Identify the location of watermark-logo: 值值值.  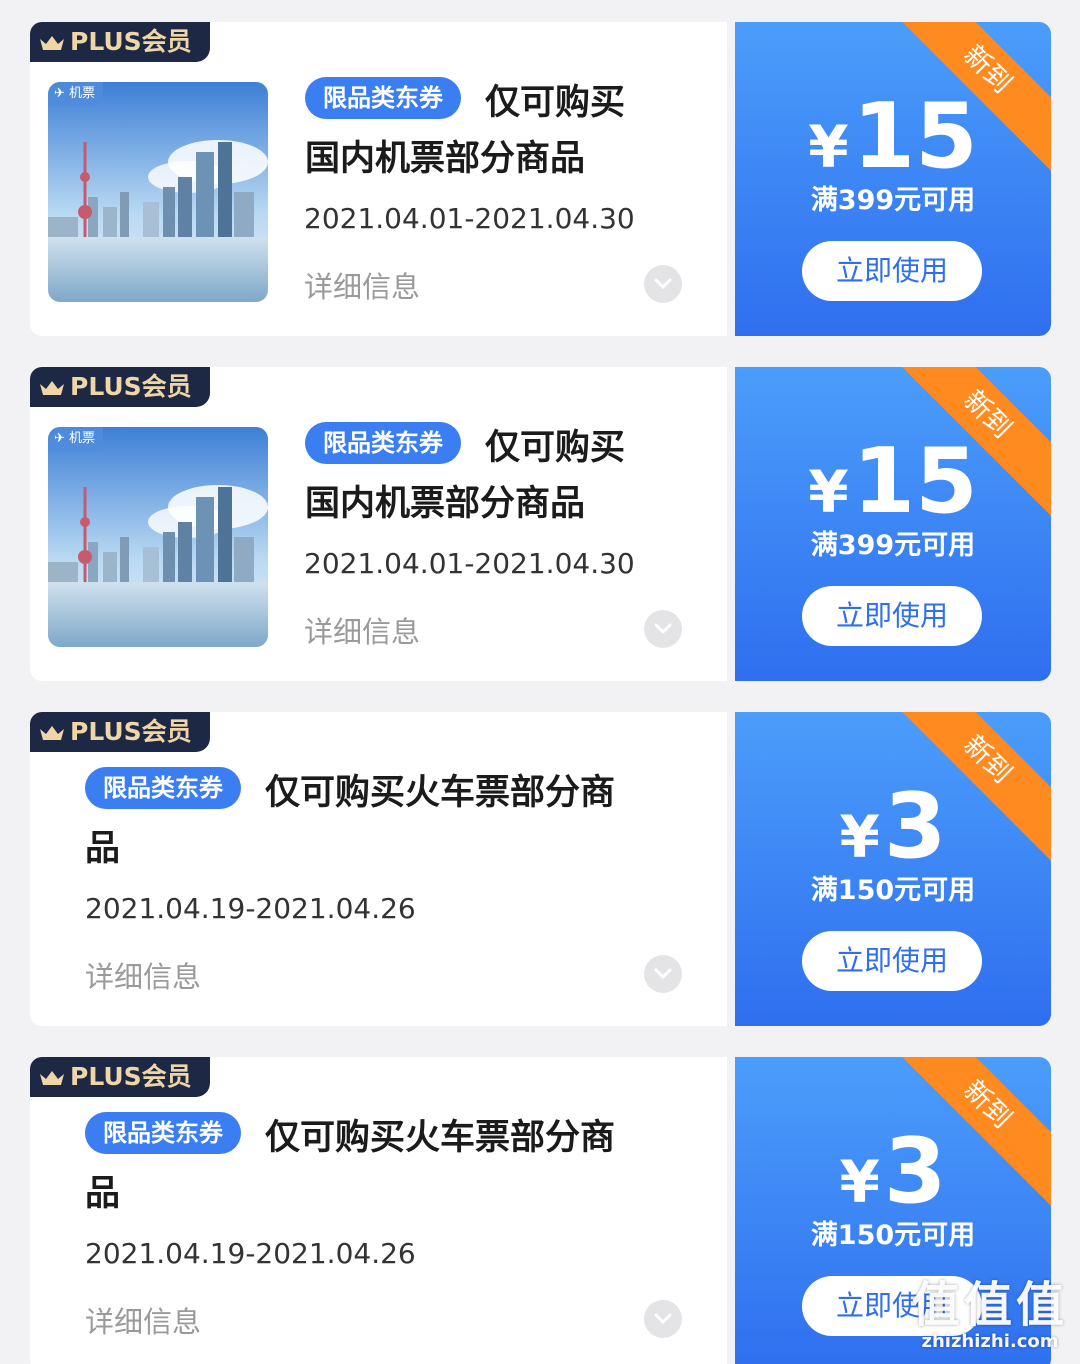
(989, 1305).